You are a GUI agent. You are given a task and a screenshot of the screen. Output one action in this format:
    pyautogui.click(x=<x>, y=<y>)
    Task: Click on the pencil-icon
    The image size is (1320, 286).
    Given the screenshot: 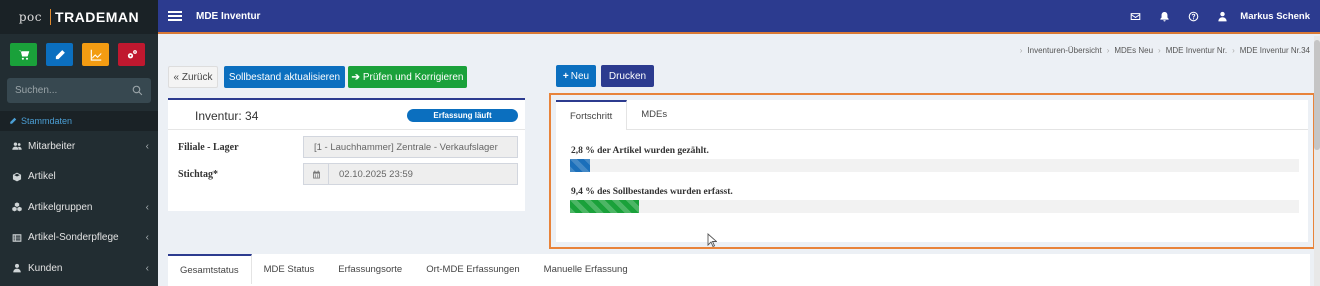 What is the action you would take?
    pyautogui.click(x=60, y=54)
    